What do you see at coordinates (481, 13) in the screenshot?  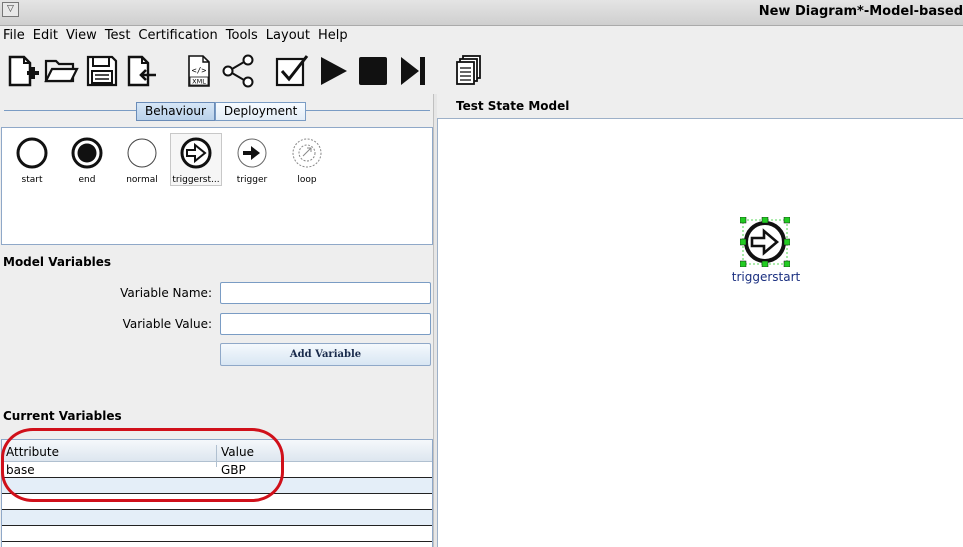 I see `title-bar: ▽ New Diagram*-Model-based` at bounding box center [481, 13].